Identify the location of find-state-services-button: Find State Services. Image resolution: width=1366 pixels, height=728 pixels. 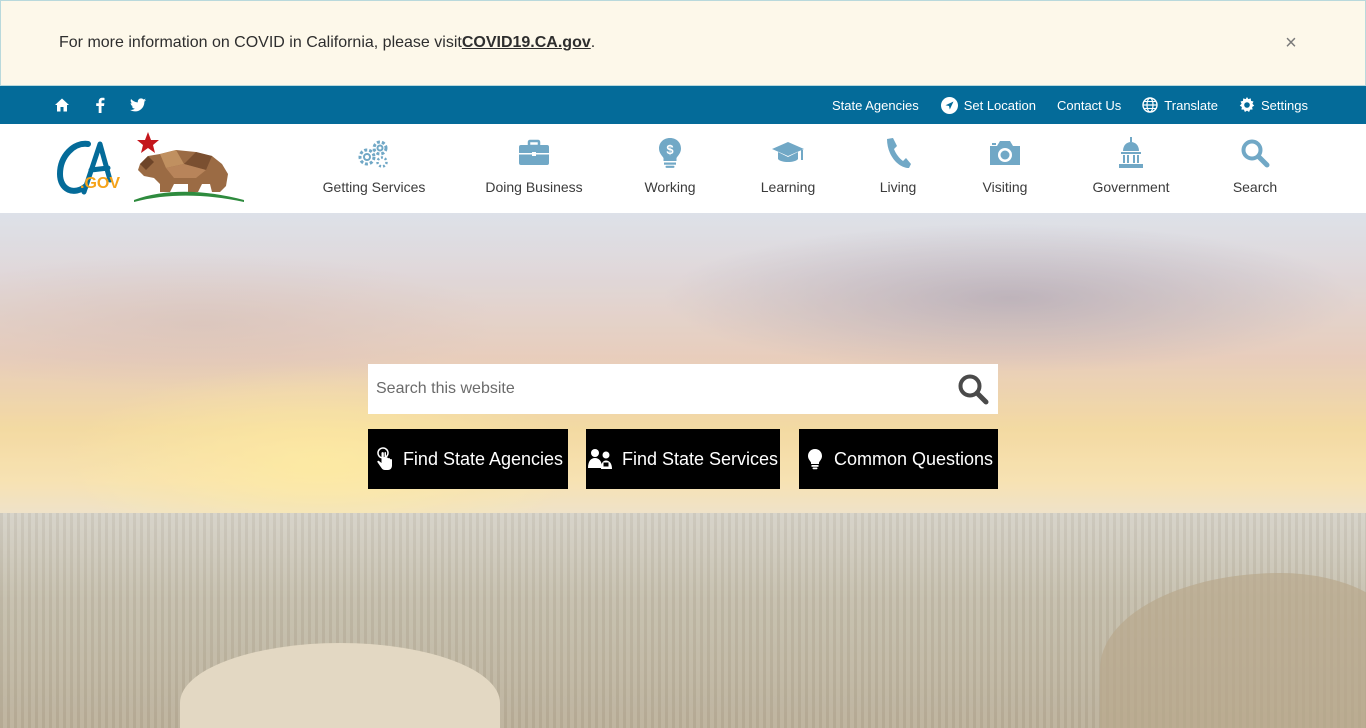
(683, 459).